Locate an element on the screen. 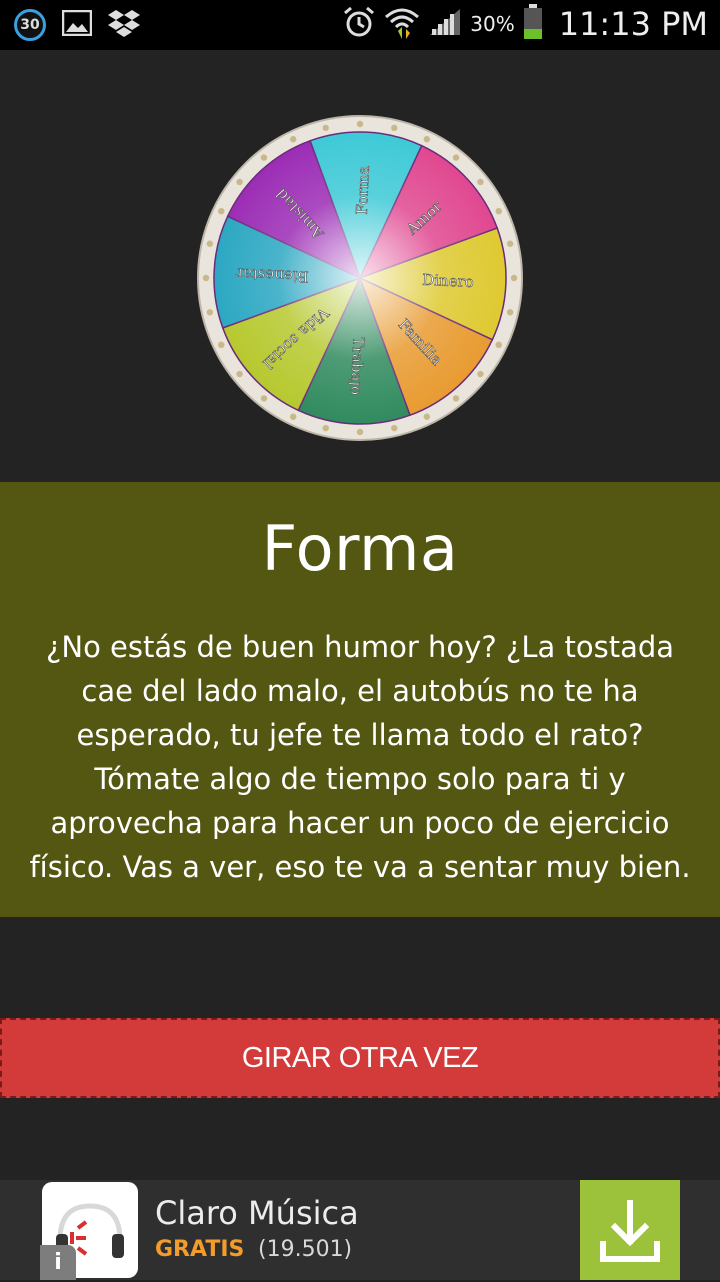 Image resolution: width=720 pixels, height=1282 pixels. wheel-segment-label: Dinero is located at coordinates (448, 281).